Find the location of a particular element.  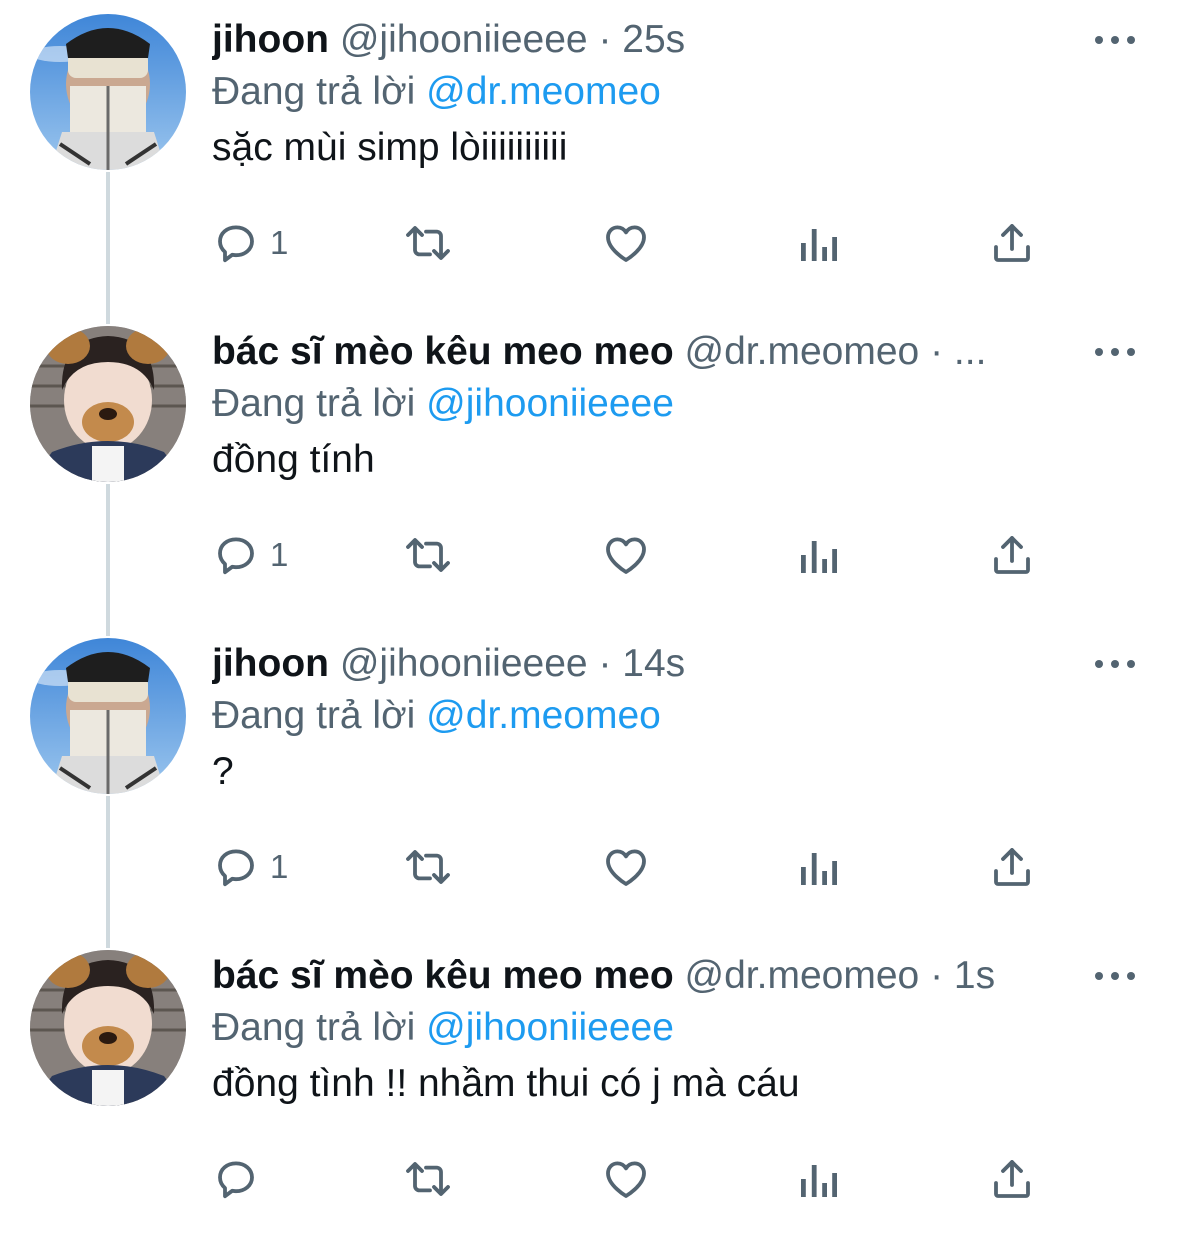

tweet-text: ? is located at coordinates (223, 771).